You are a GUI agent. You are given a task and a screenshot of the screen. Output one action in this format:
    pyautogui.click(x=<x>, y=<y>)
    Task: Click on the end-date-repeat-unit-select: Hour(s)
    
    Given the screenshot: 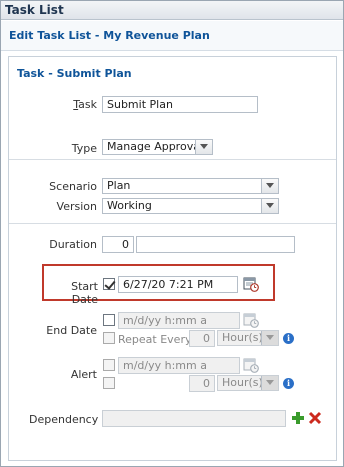 What is the action you would take?
    pyautogui.click(x=248, y=338)
    